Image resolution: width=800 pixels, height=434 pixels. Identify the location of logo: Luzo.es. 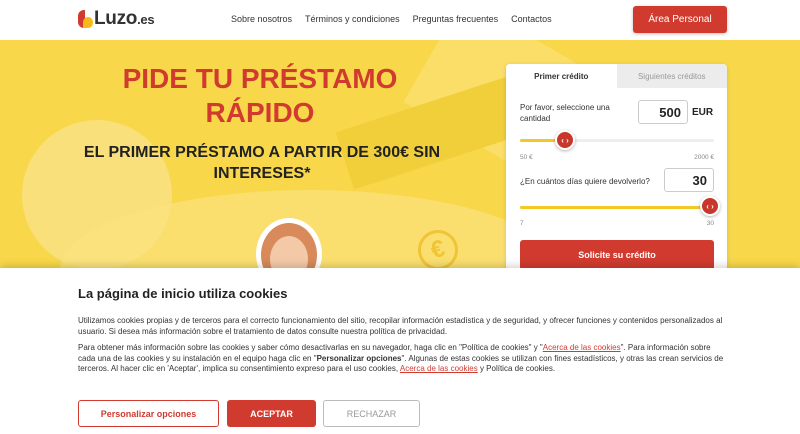
(116, 19).